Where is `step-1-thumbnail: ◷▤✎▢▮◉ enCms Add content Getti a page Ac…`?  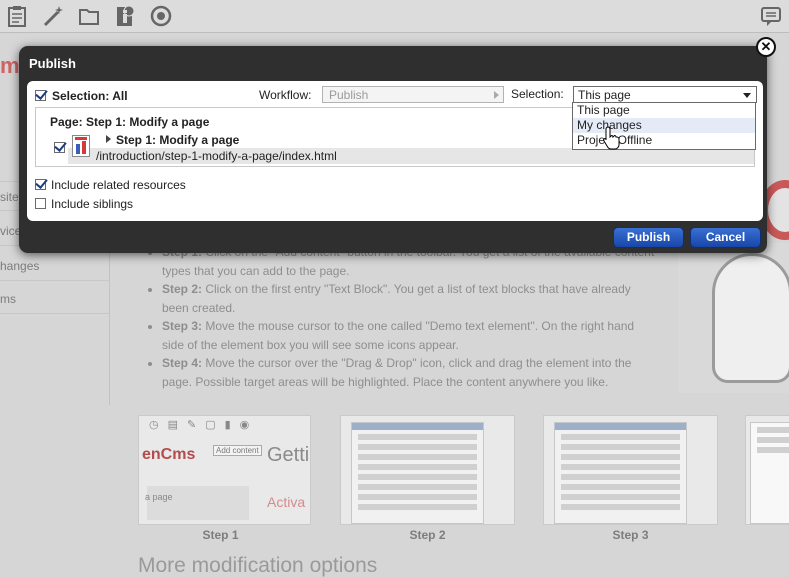
step-1-thumbnail: ◷▤✎▢▮◉ enCms Add content Getti a page Ac… is located at coordinates (224, 470).